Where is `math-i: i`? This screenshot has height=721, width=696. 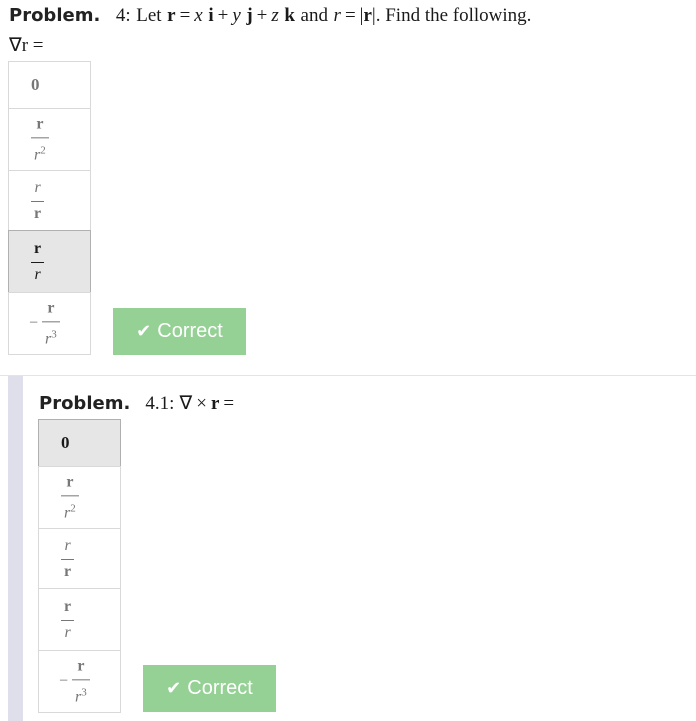 math-i: i is located at coordinates (211, 15).